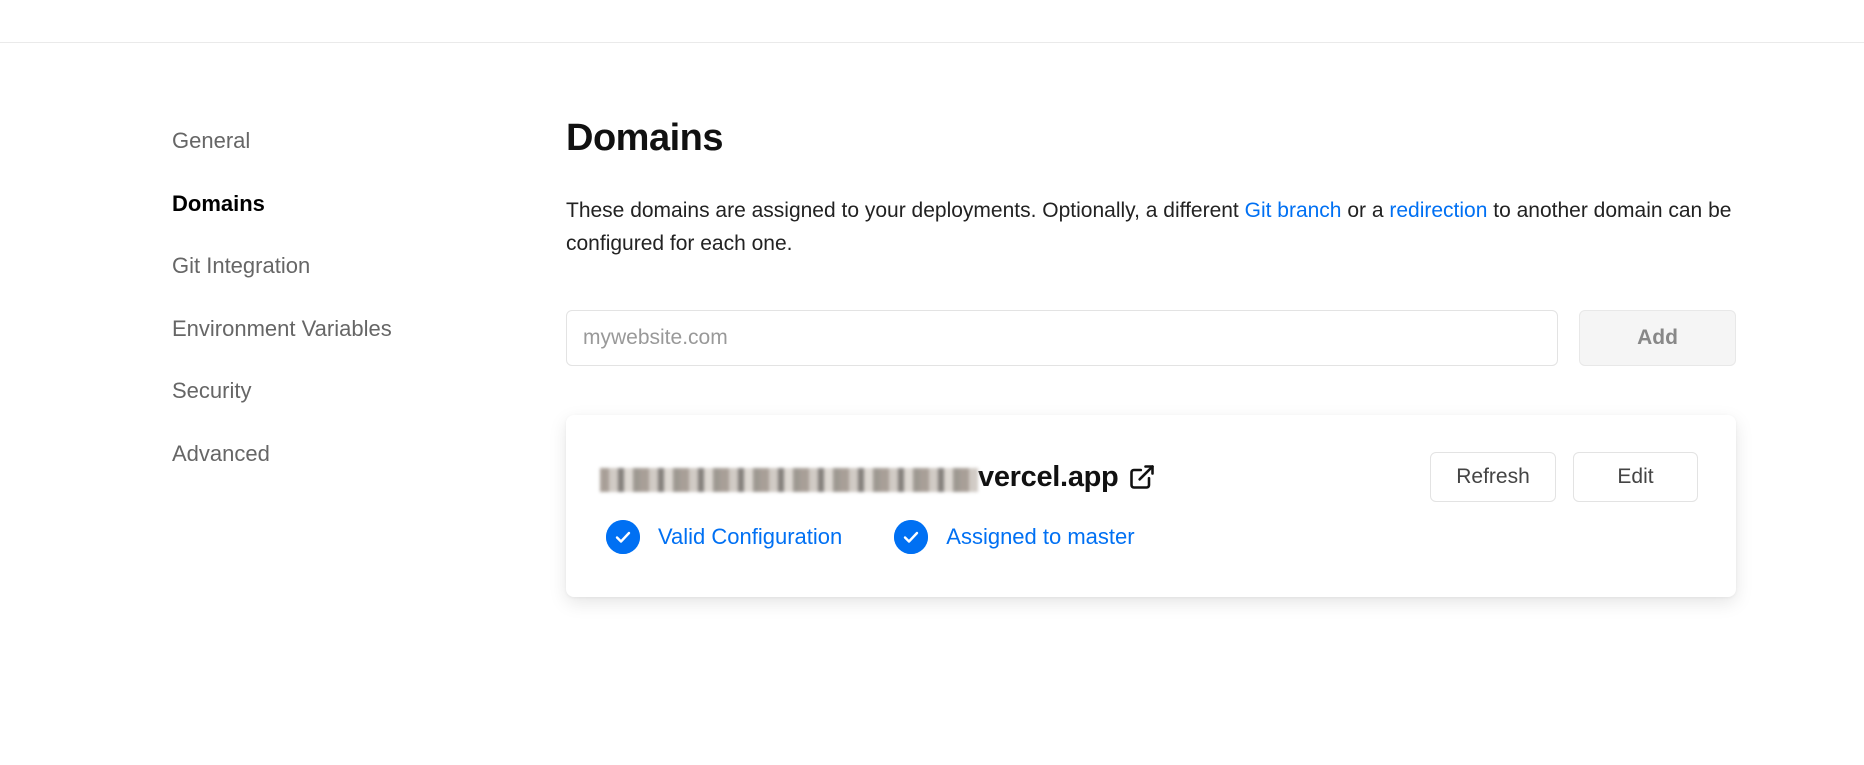 The width and height of the screenshot is (1864, 765). I want to click on domain-status-row: Valid Configuration Assigned to master, so click(896, 537).